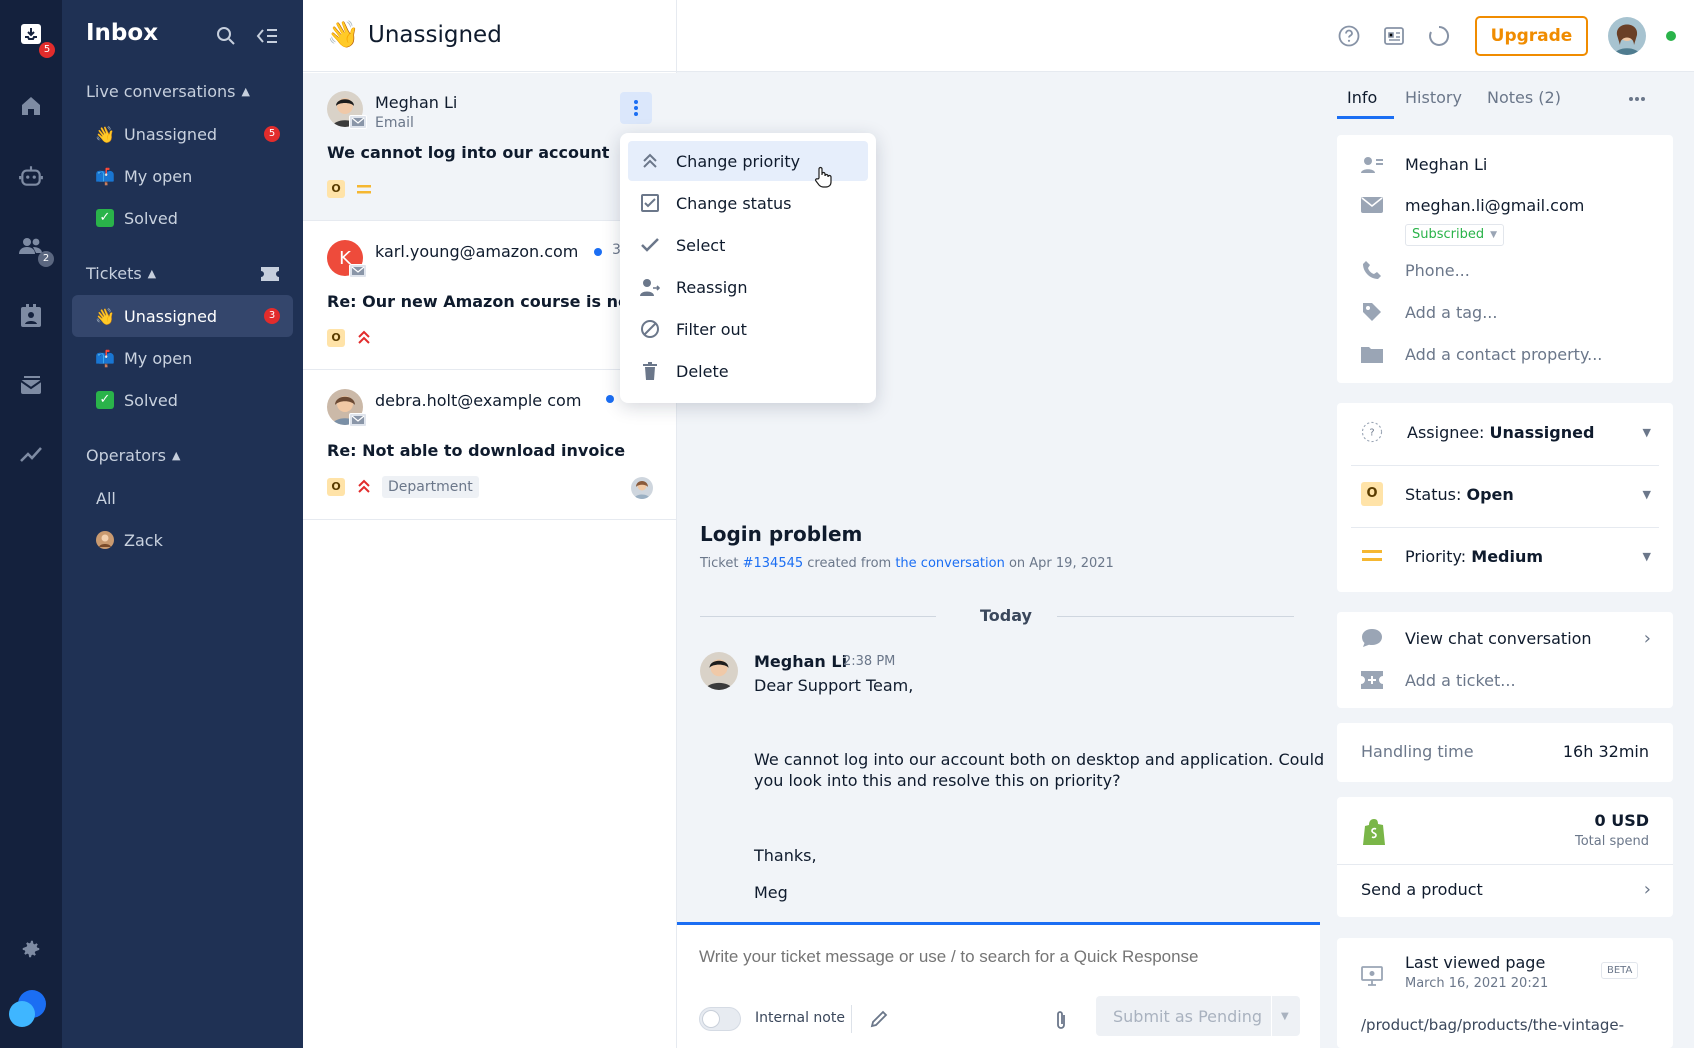 Image resolution: width=1694 pixels, height=1048 pixels. I want to click on tickets-my-open-item: 📫 My open, so click(182, 358).